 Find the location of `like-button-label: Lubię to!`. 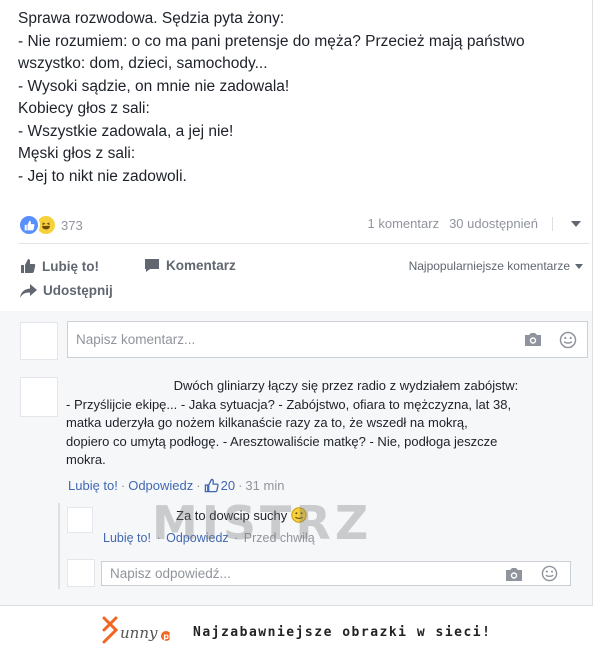

like-button-label: Lubię to! is located at coordinates (70, 266).